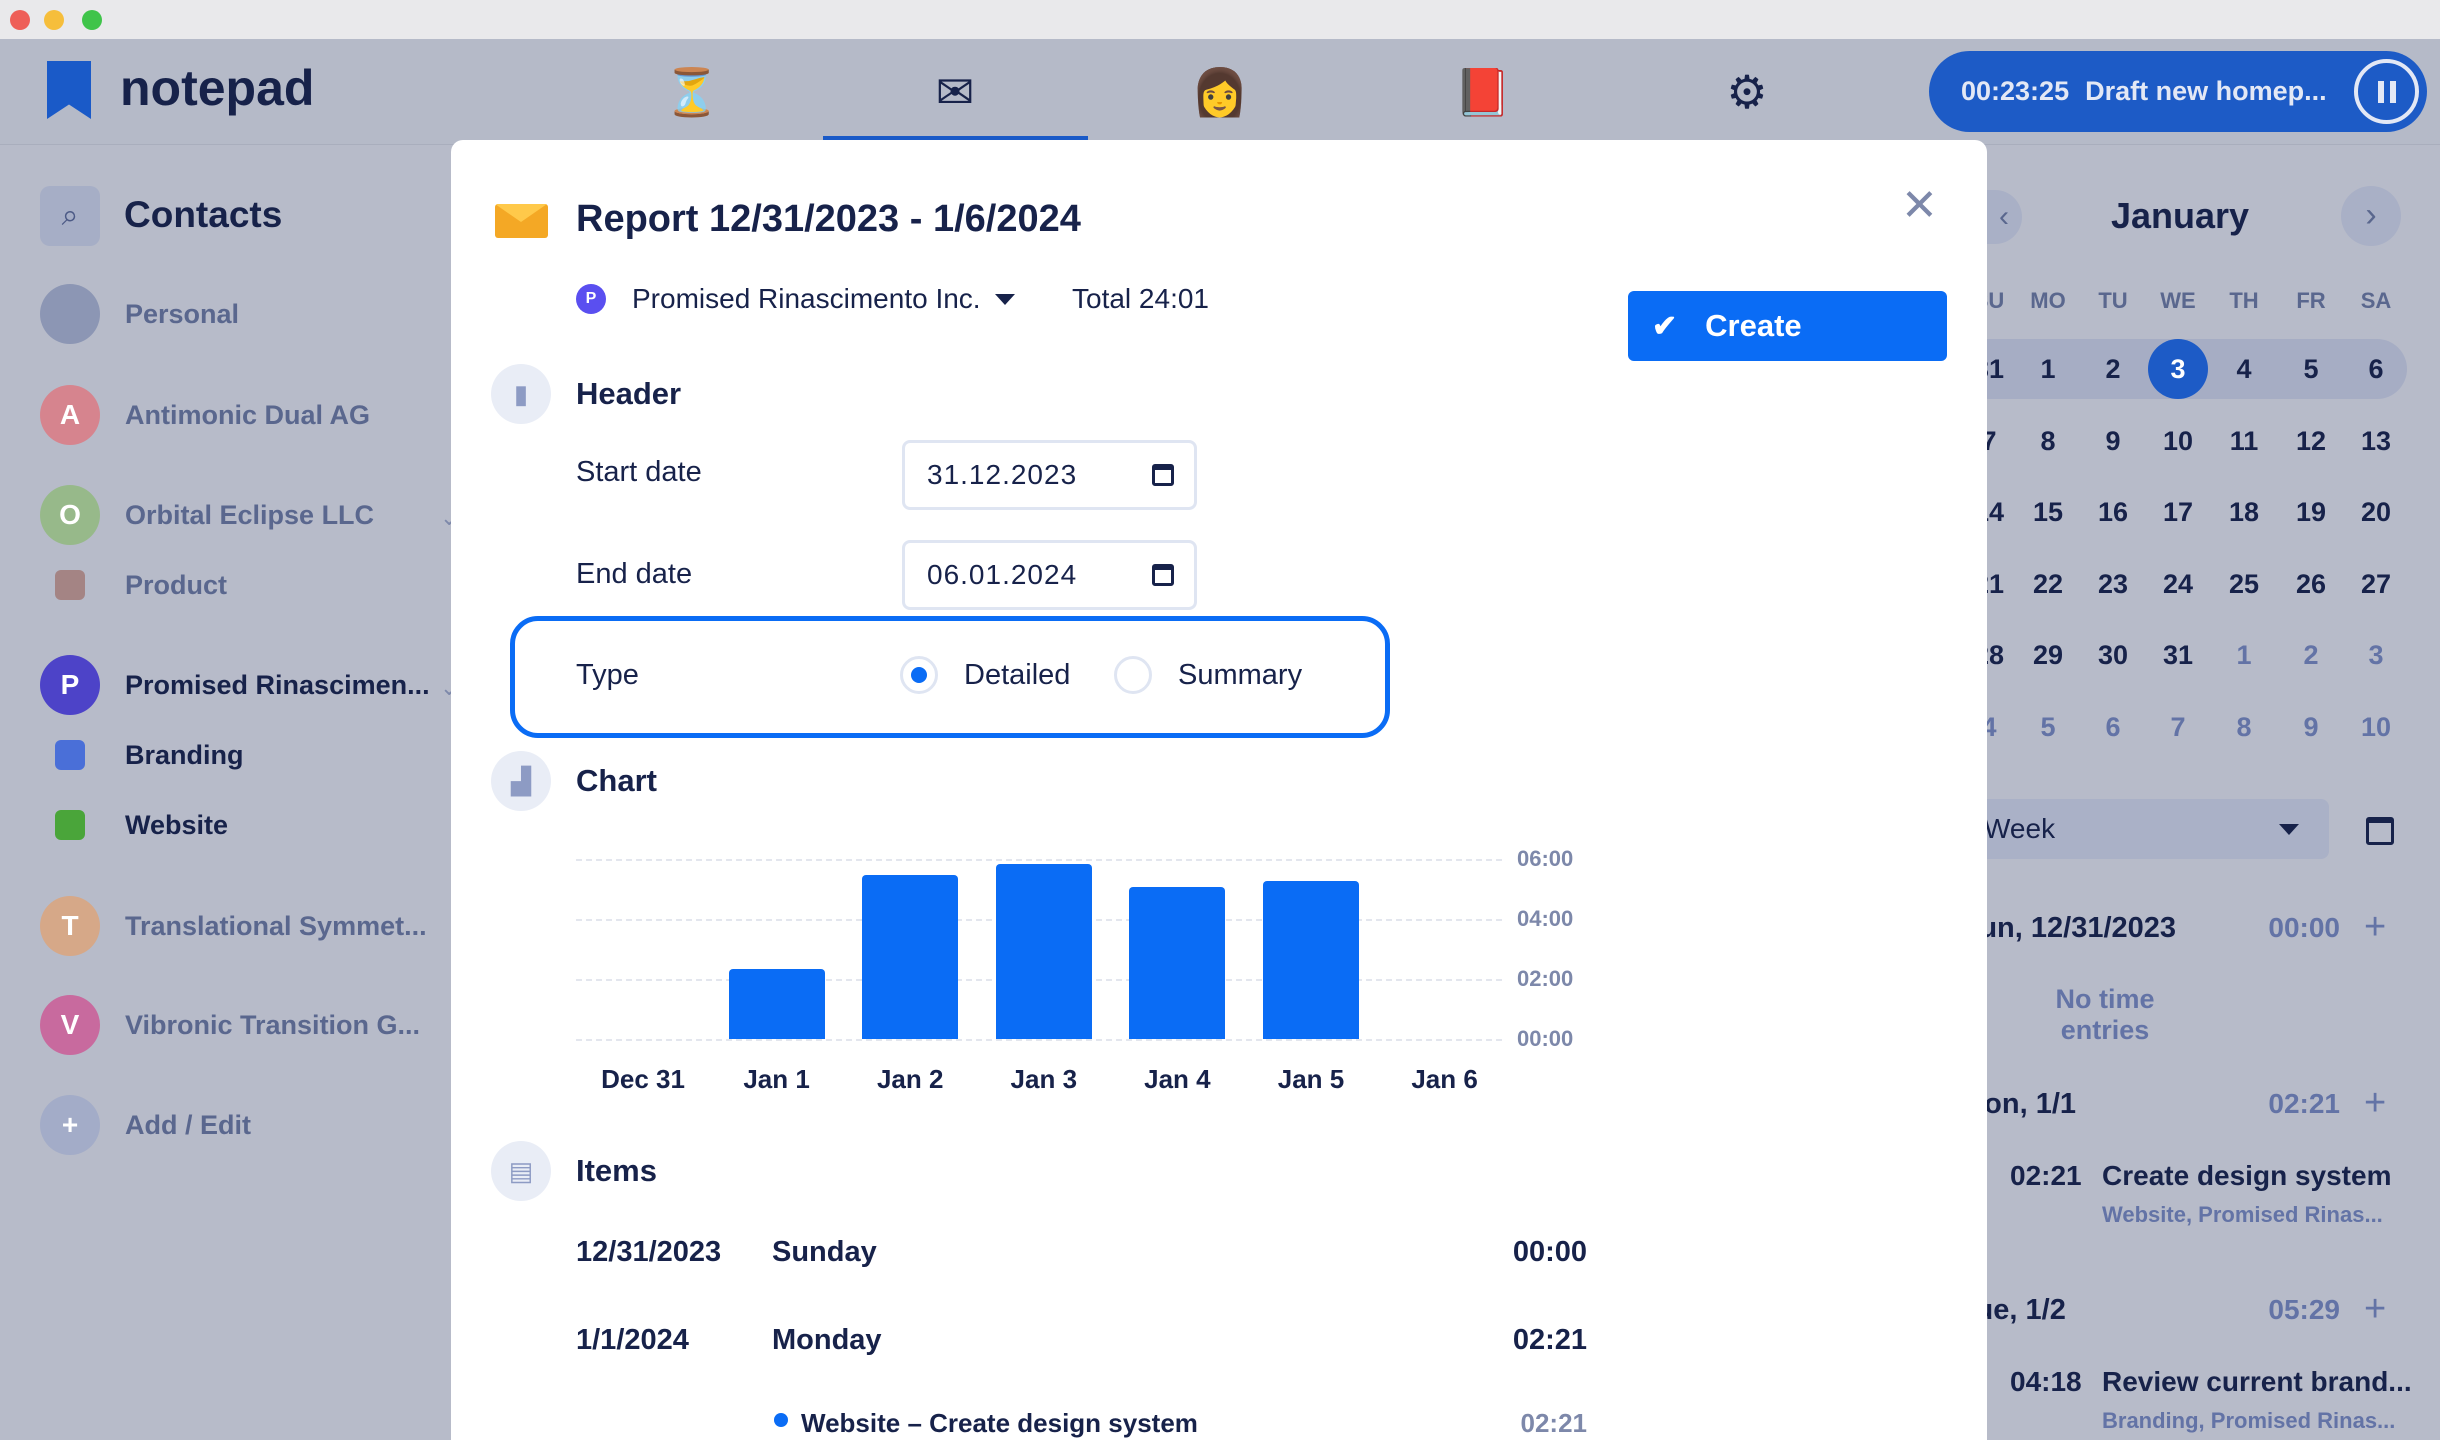  What do you see at coordinates (2113, 655) in the screenshot?
I see `calendar-day: 30` at bounding box center [2113, 655].